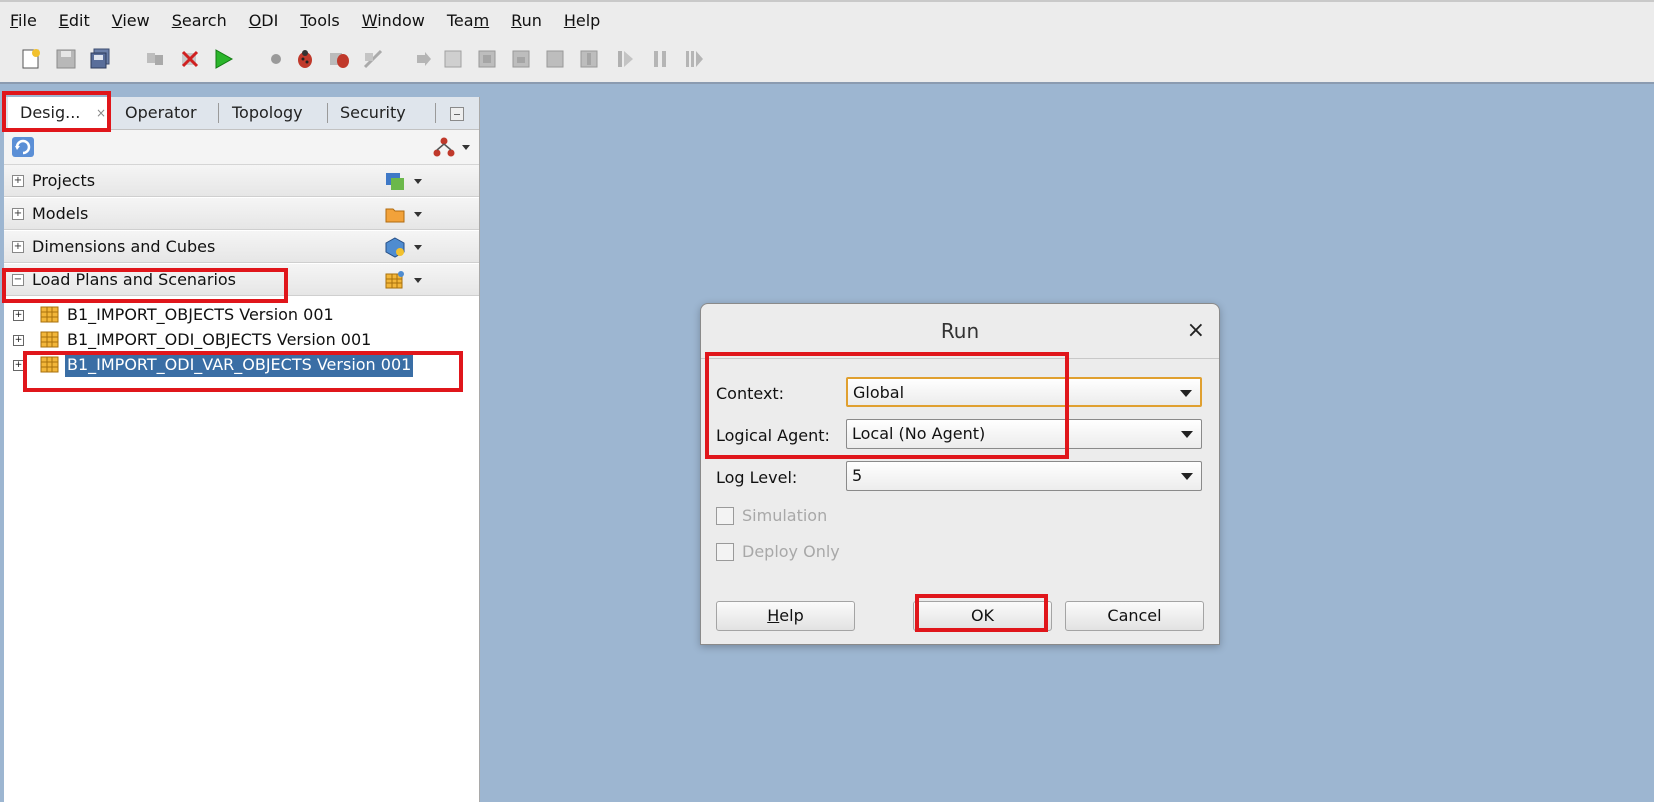 The width and height of the screenshot is (1654, 802). What do you see at coordinates (66, 59) in the screenshot?
I see `save-icon` at bounding box center [66, 59].